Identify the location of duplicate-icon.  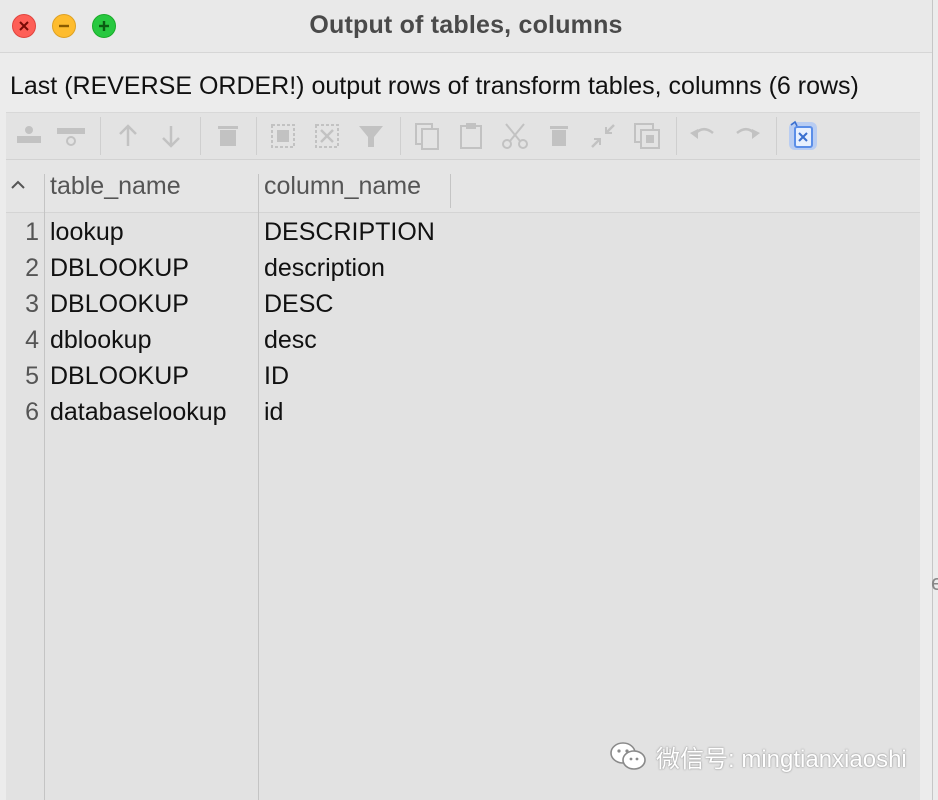
(647, 136).